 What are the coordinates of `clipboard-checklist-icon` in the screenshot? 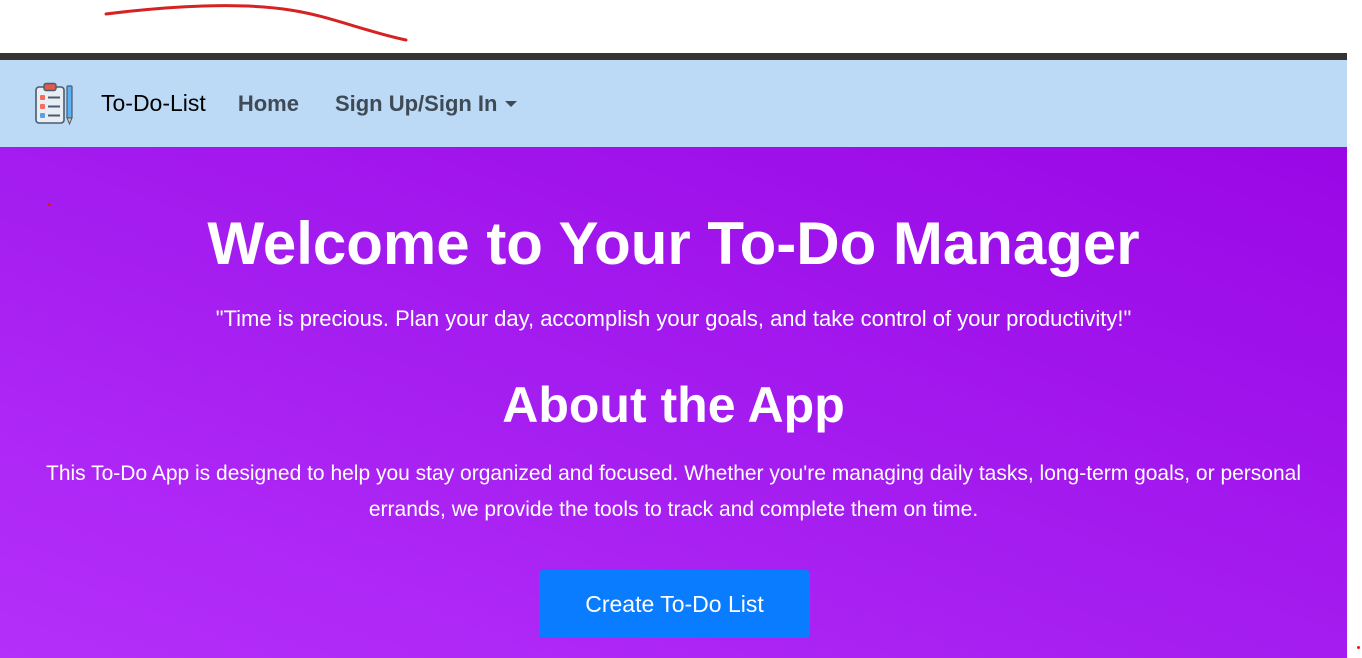 It's located at (55, 104).